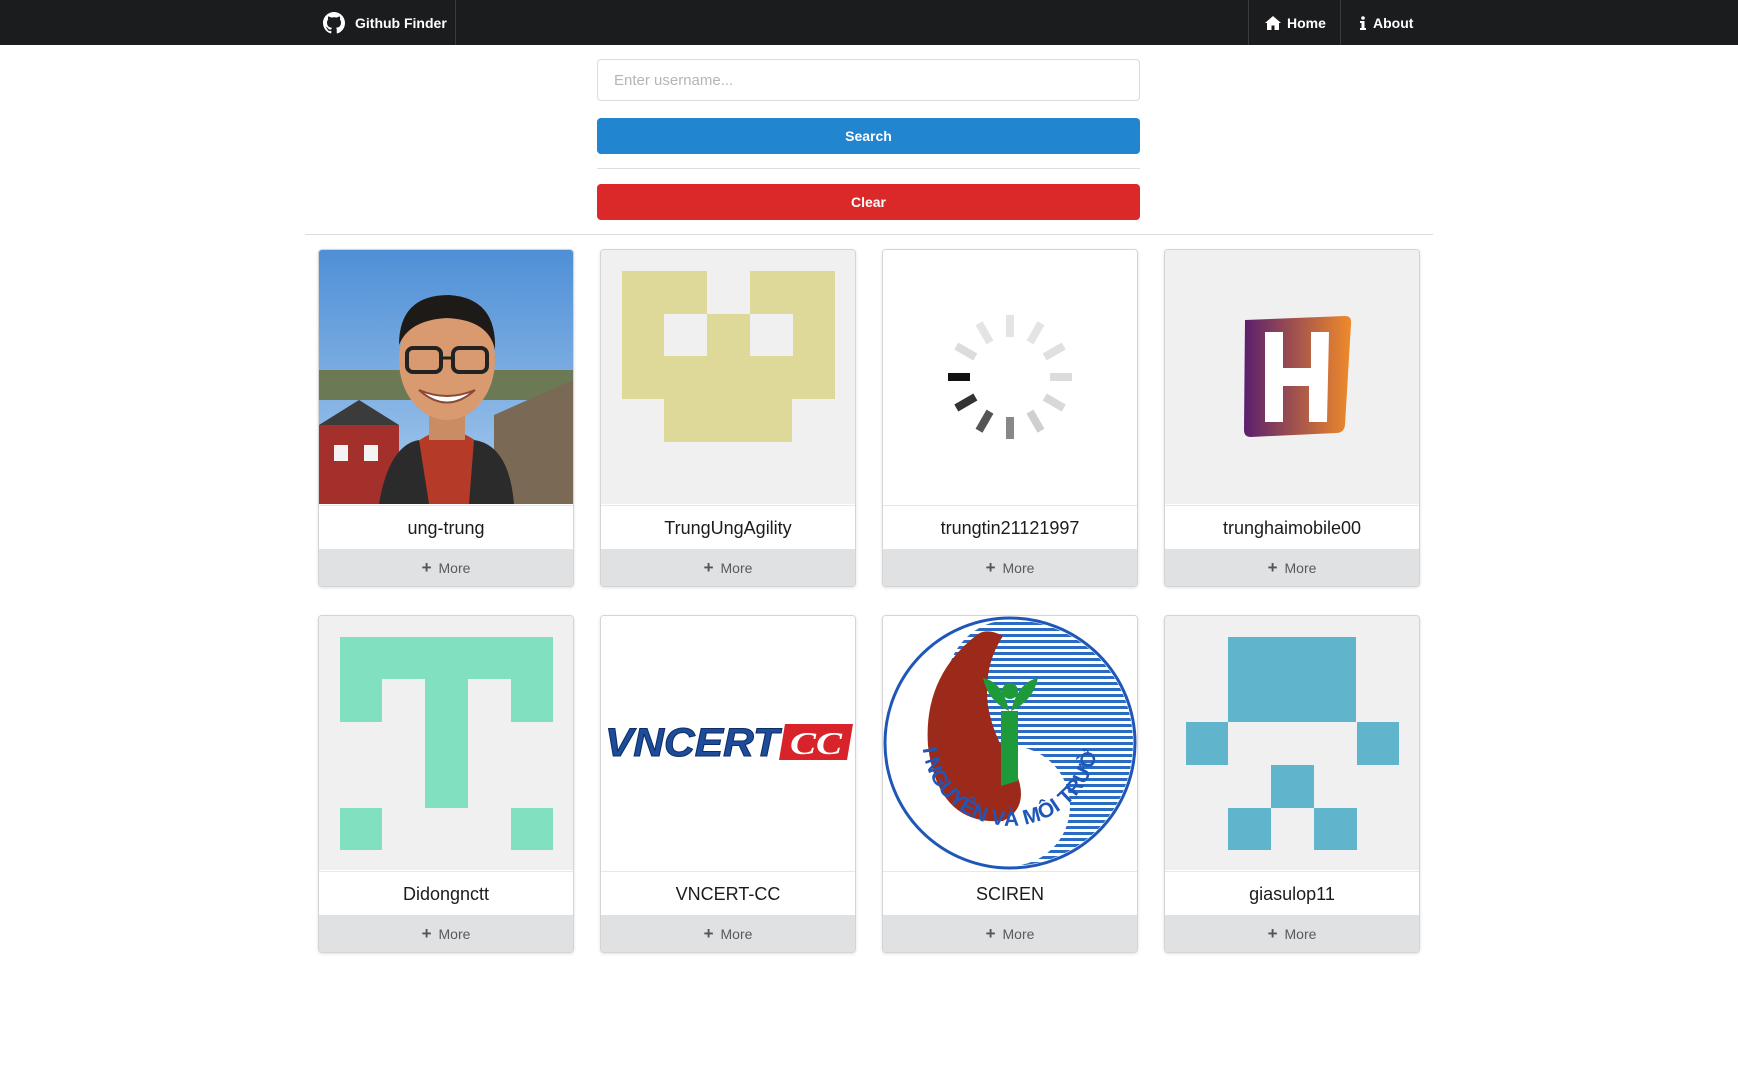 The image size is (1738, 1069). I want to click on brand-link: Github Finder, so click(385, 22).